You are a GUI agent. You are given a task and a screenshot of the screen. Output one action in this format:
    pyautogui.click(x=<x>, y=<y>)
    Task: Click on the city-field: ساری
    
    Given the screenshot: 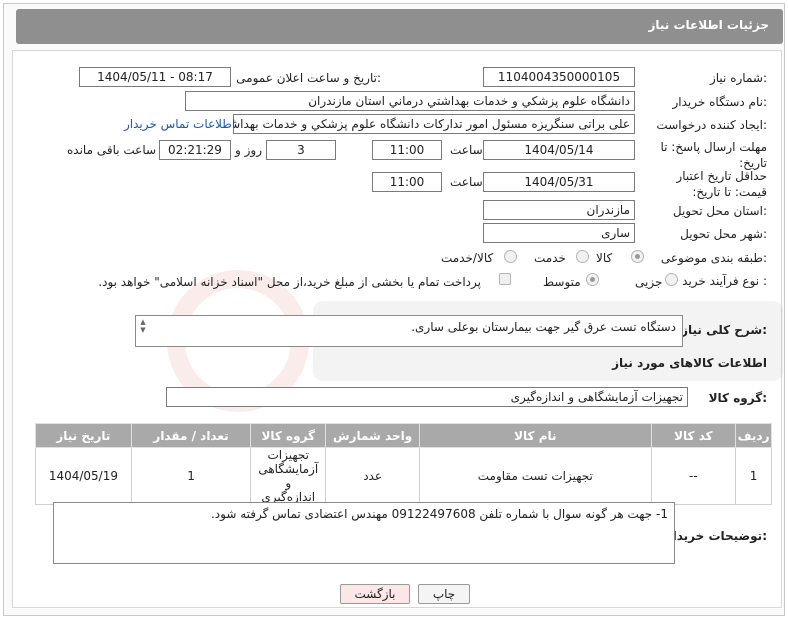 What is the action you would take?
    pyautogui.click(x=559, y=233)
    